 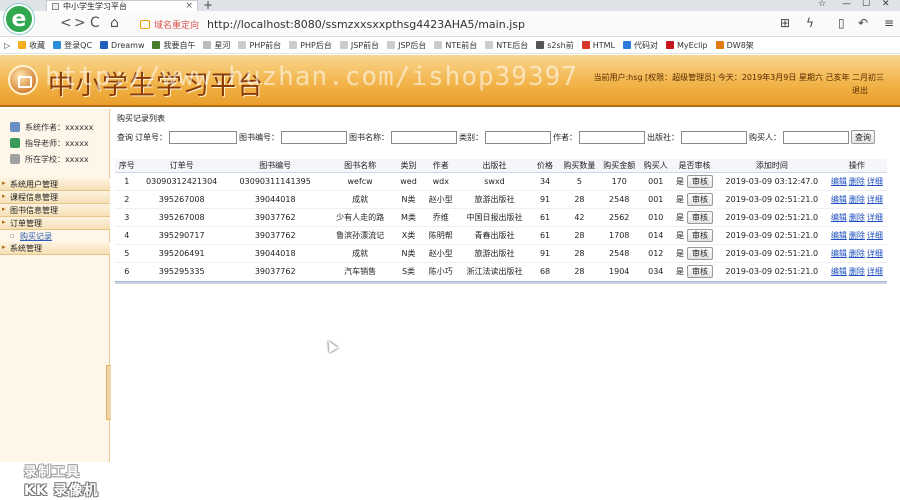 I want to click on table-cell: 39044018, so click(x=275, y=253).